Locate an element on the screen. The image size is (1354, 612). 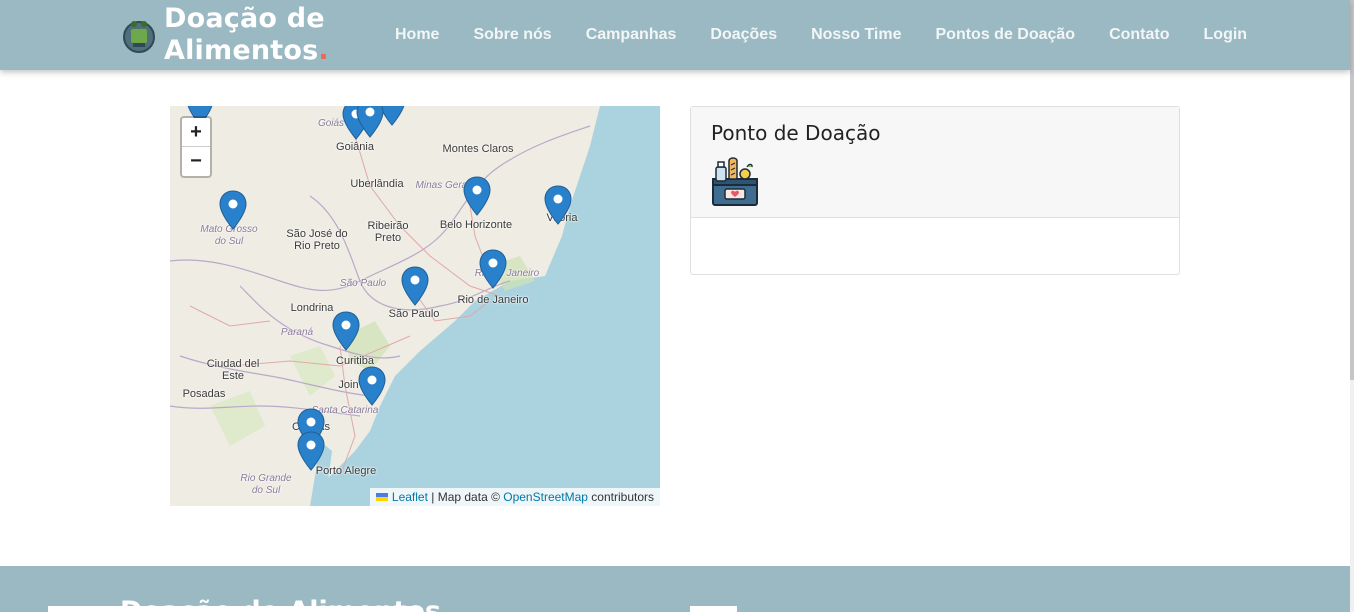
map-label-sao-paulo: São Paulo is located at coordinates (414, 314).